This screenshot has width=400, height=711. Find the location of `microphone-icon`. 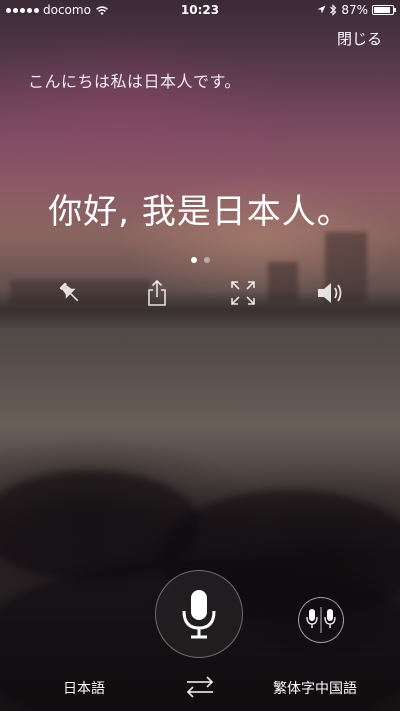

microphone-icon is located at coordinates (199, 614).